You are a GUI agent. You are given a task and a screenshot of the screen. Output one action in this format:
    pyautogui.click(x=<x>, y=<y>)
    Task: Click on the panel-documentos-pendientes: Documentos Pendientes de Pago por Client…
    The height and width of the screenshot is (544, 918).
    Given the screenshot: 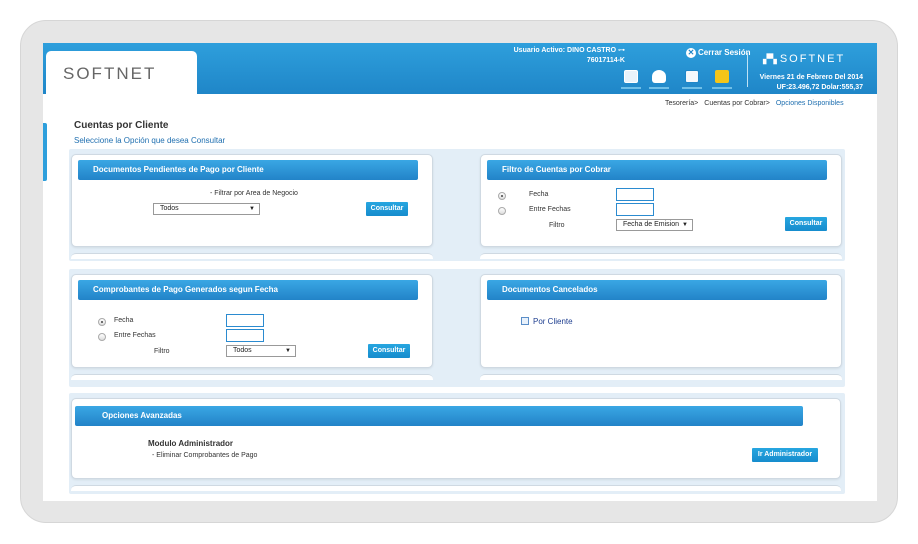 What is the action you would take?
    pyautogui.click(x=252, y=200)
    